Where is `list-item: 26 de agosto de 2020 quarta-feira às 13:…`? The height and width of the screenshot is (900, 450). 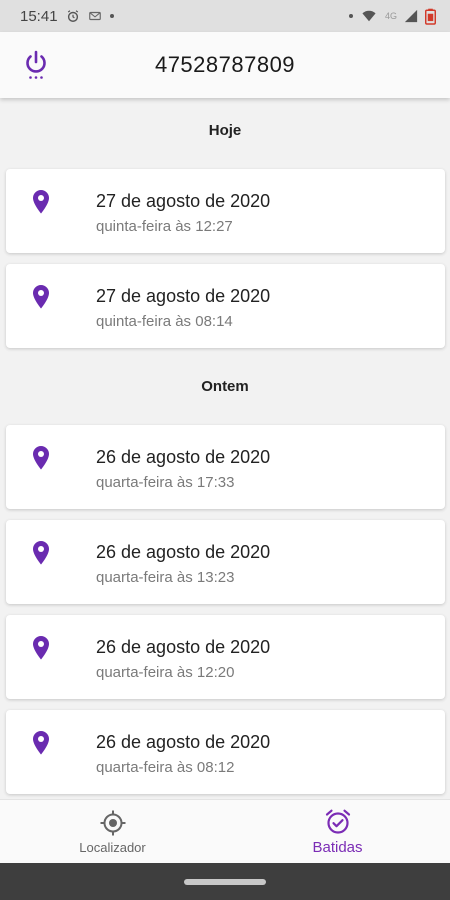
list-item: 26 de agosto de 2020 quarta-feira às 13:… is located at coordinates (225, 562).